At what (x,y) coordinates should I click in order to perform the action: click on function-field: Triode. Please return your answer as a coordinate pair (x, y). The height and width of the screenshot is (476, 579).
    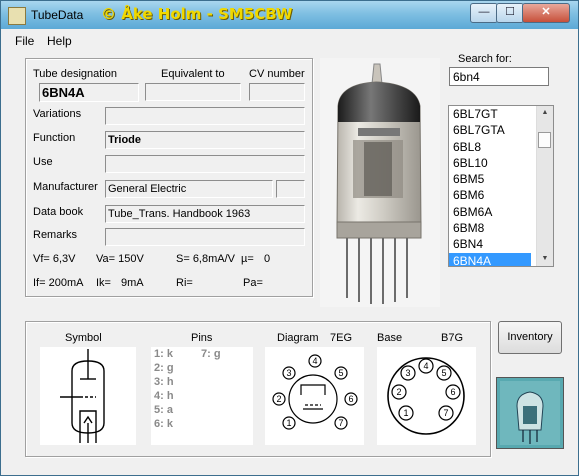
    Looking at the image, I should click on (205, 140).